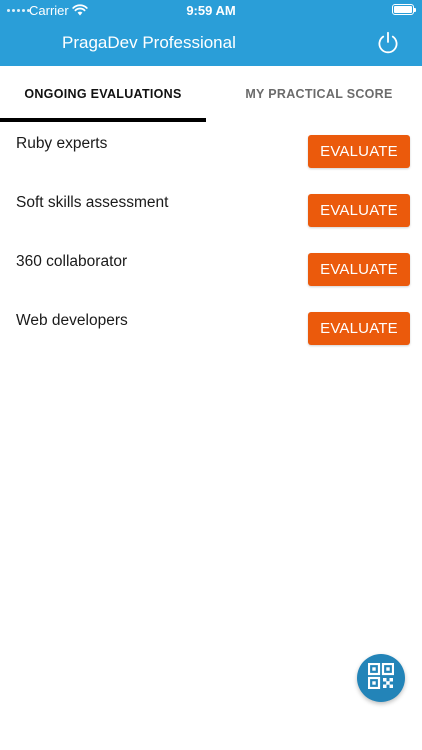 The height and width of the screenshot is (750, 422). What do you see at coordinates (72, 320) in the screenshot?
I see `evaluation-name: Web developers` at bounding box center [72, 320].